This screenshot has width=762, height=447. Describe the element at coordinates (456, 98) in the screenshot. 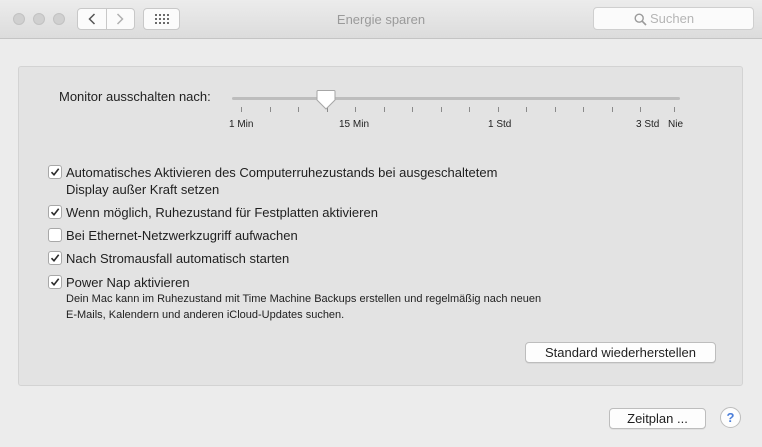

I see `display-sleep-slider-track` at that location.